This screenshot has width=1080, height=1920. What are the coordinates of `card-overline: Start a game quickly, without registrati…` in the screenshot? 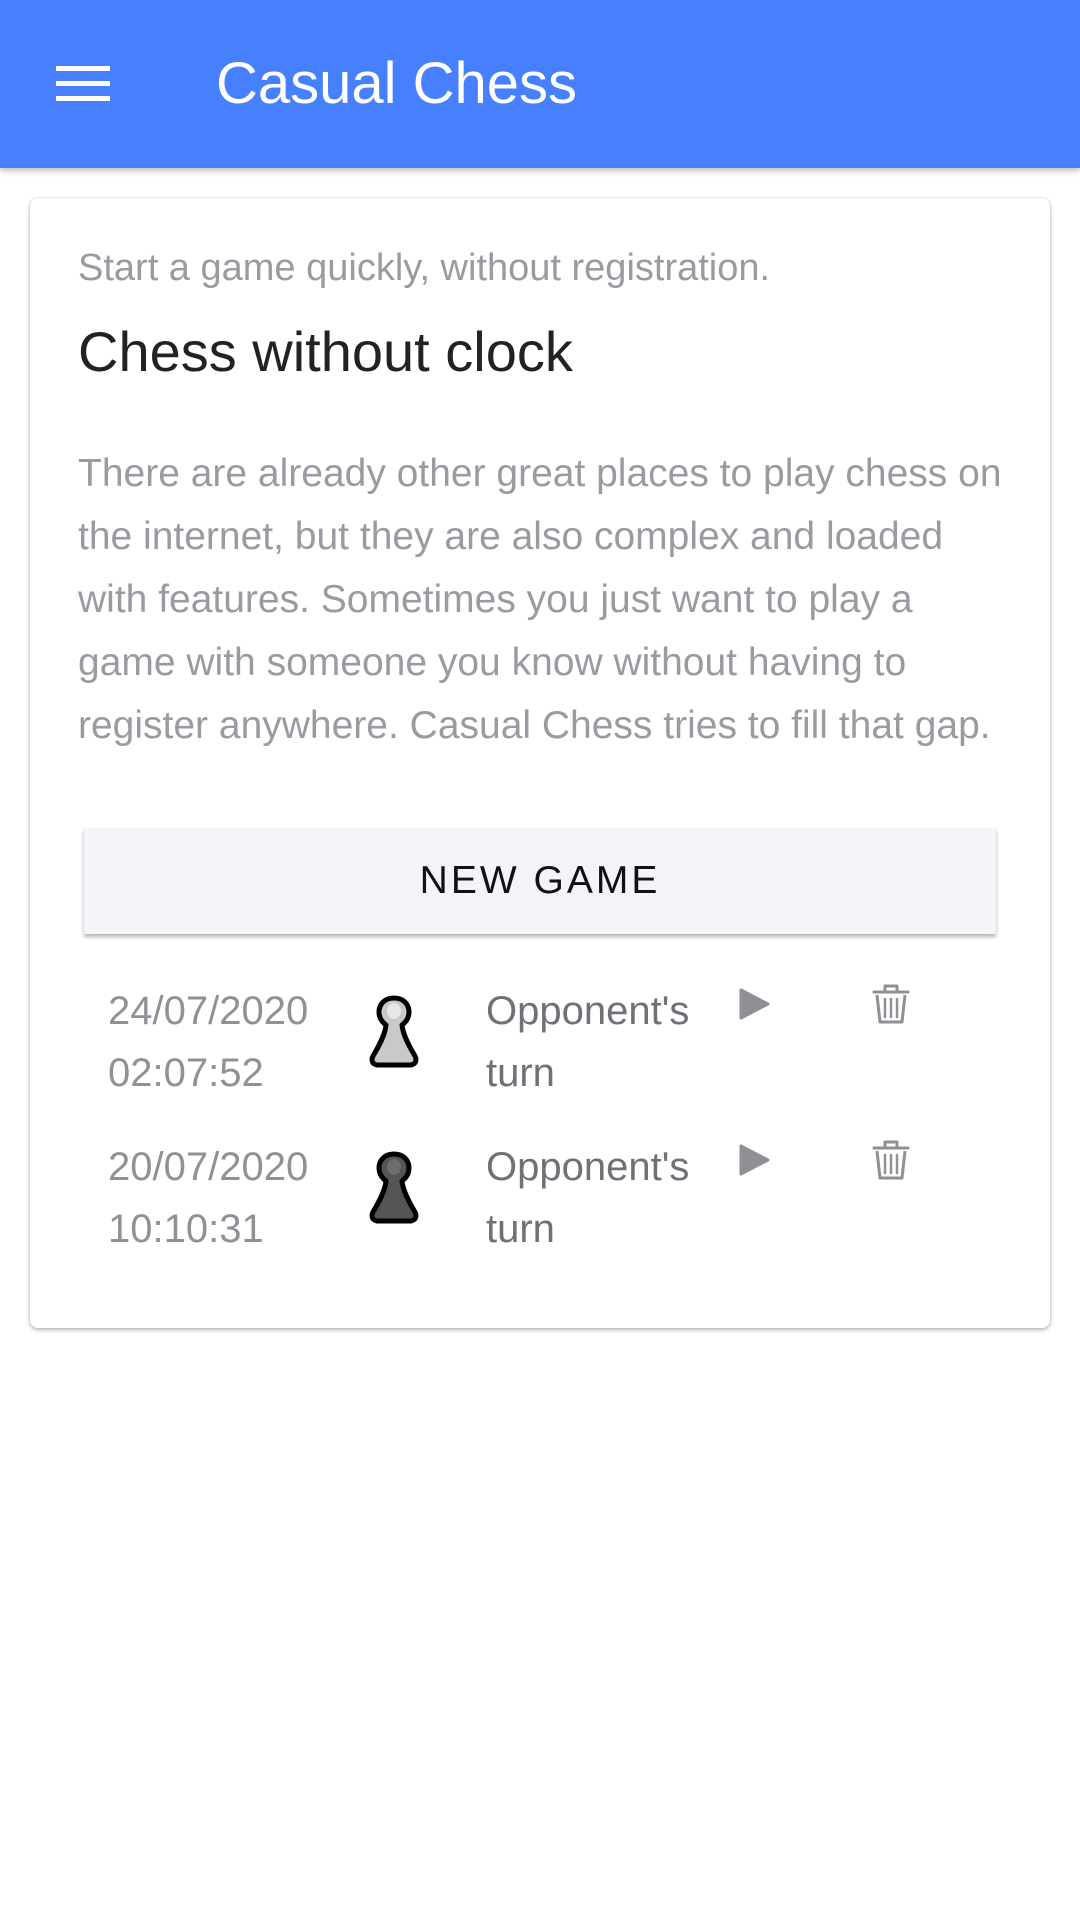 It's located at (424, 268).